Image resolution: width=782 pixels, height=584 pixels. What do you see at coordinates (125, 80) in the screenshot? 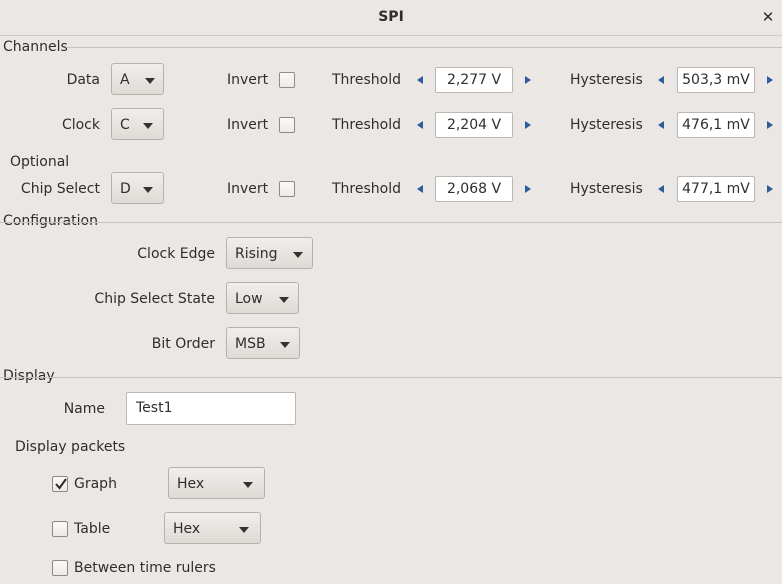
I see `data-channel-value: A` at bounding box center [125, 80].